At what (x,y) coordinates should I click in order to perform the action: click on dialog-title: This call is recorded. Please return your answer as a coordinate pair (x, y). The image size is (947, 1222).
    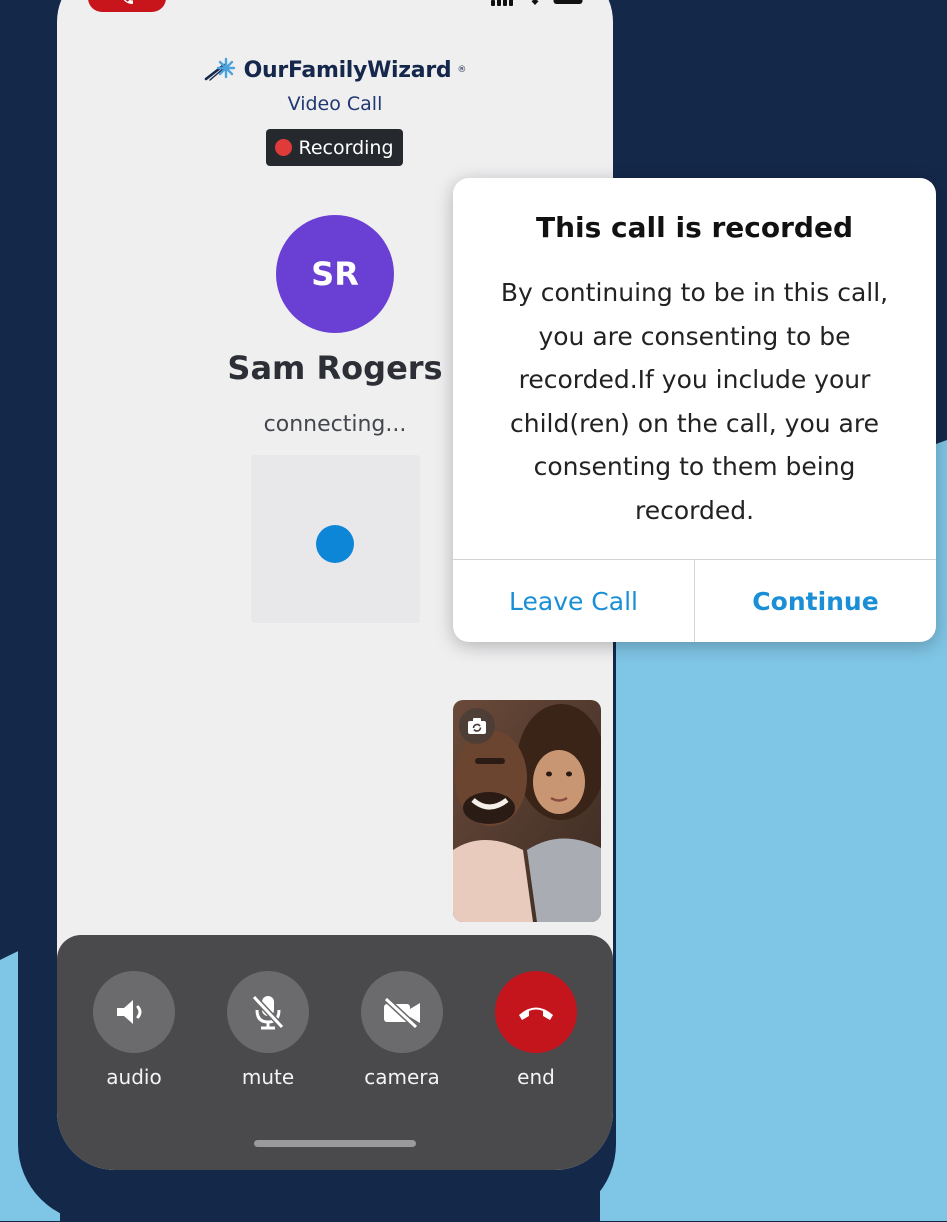
    Looking at the image, I should click on (694, 227).